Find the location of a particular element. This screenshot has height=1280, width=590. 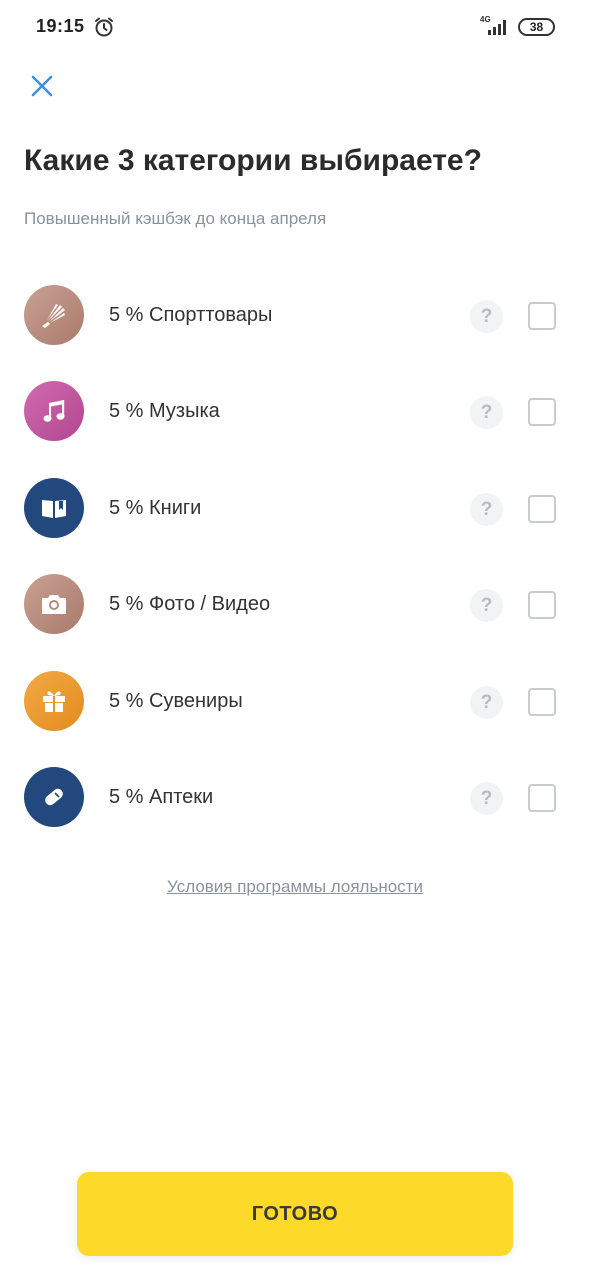

books-category-icon is located at coordinates (54, 507).